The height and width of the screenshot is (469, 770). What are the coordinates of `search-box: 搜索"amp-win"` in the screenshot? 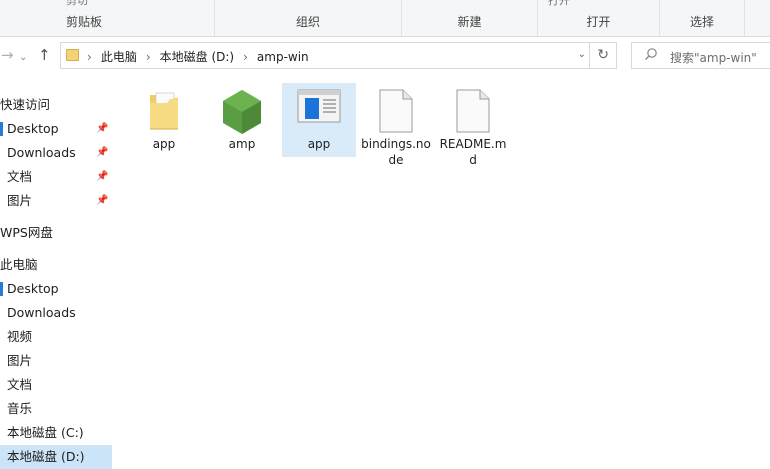 It's located at (700, 55).